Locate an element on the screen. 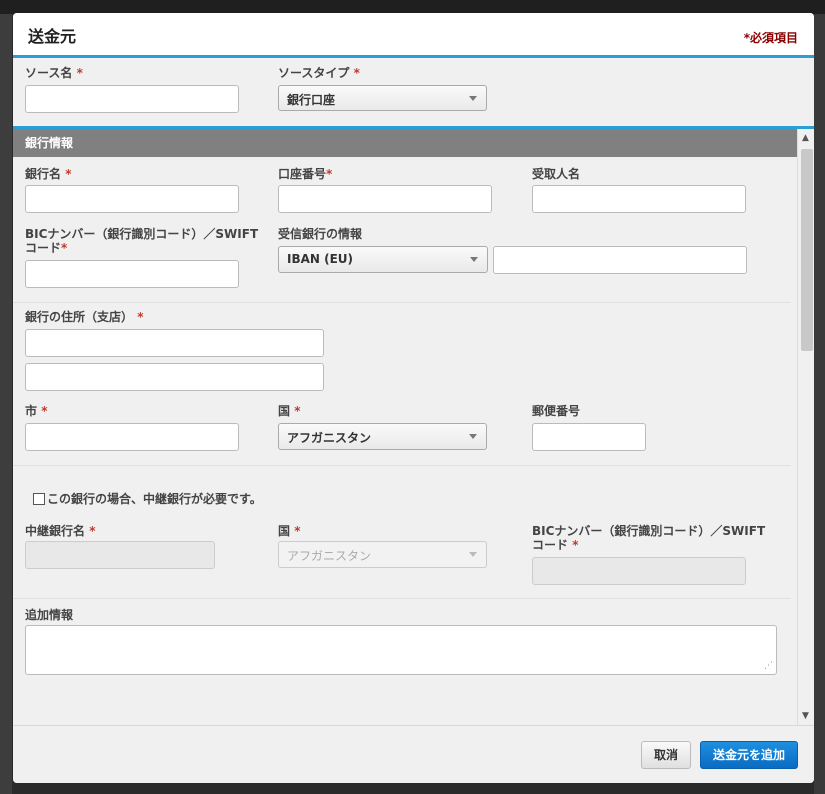  account-number-input is located at coordinates (385, 199).